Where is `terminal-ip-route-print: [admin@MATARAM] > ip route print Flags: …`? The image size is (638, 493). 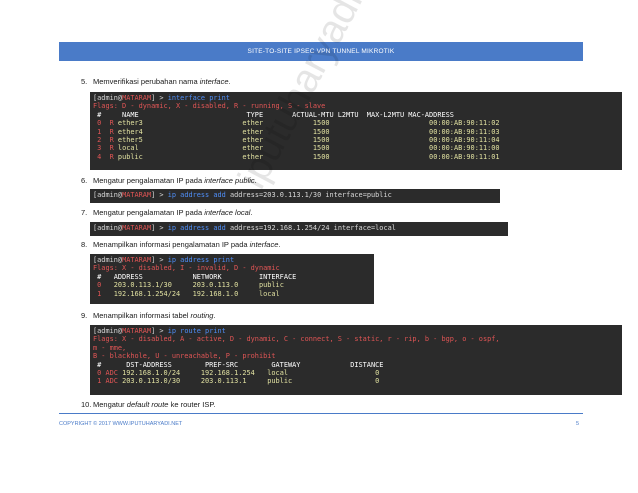
terminal-ip-route-print: [admin@MATARAM] > ip route print Flags: … is located at coordinates (356, 360).